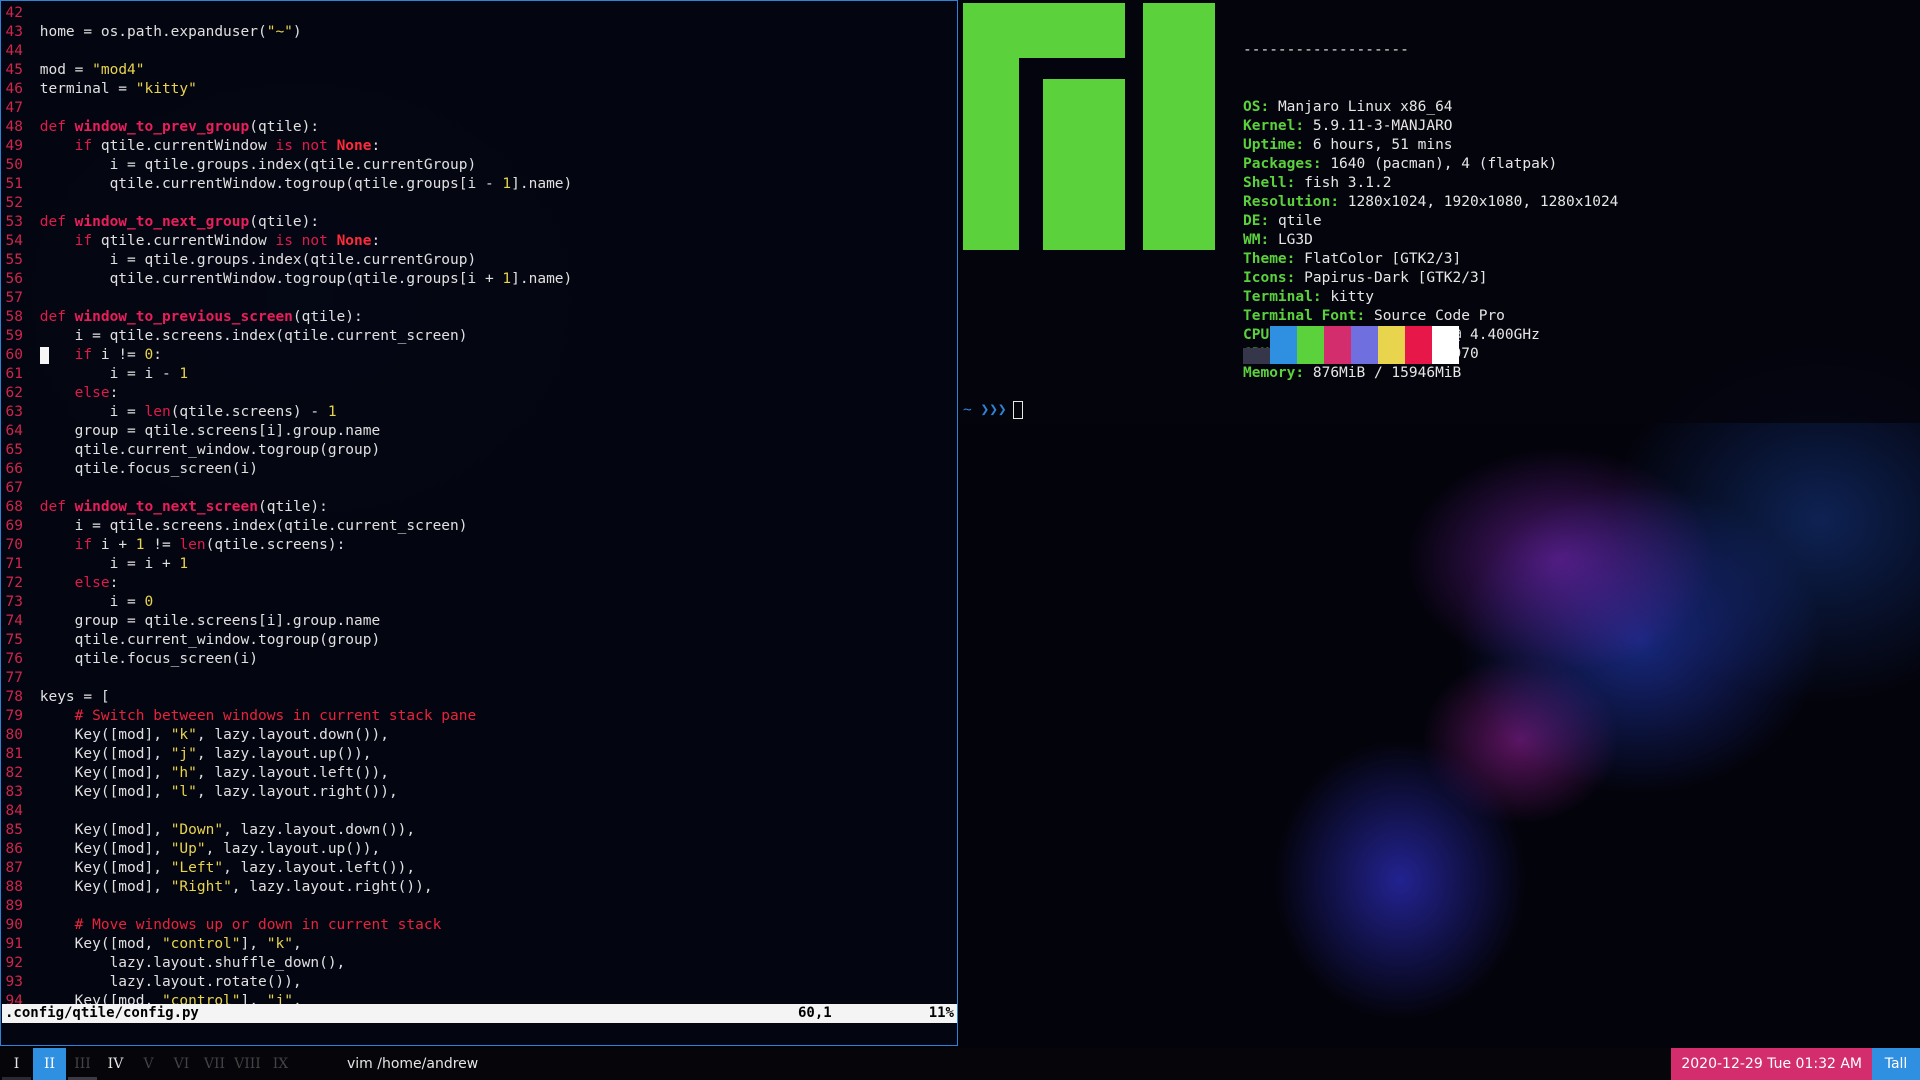 The image size is (1920, 1080). Describe the element at coordinates (479, 621) in the screenshot. I see `code-line: 74 group = qtile.screens[i].group.name` at that location.